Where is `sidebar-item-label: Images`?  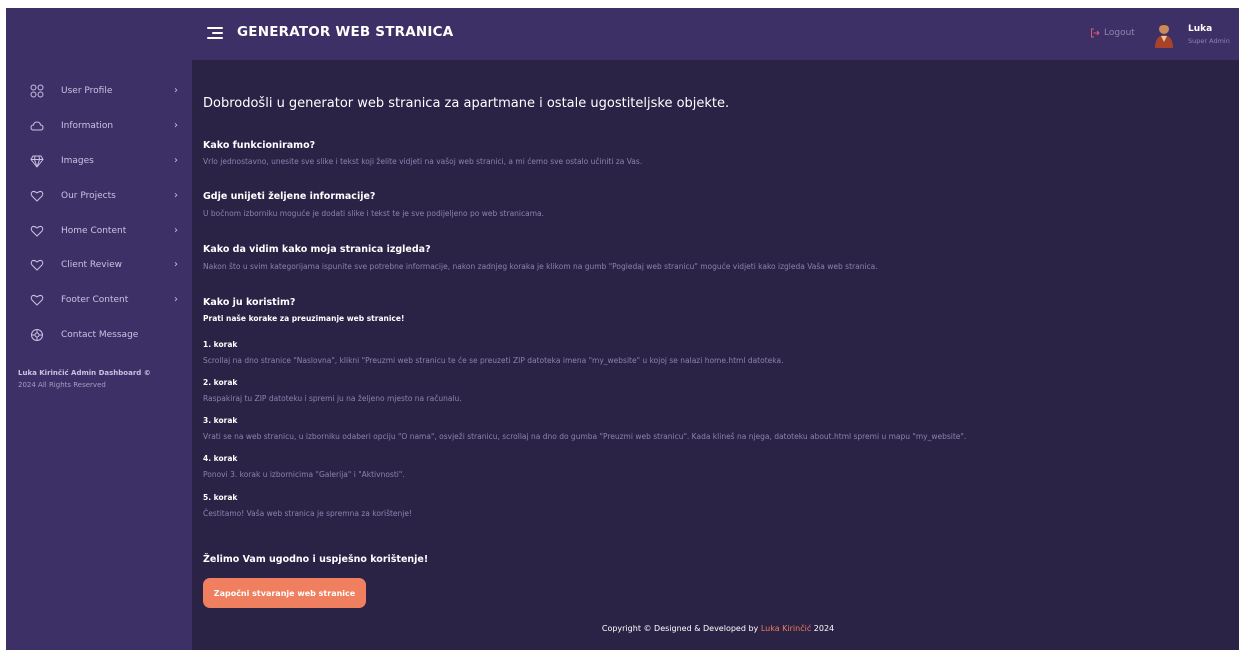 sidebar-item-label: Images is located at coordinates (77, 161).